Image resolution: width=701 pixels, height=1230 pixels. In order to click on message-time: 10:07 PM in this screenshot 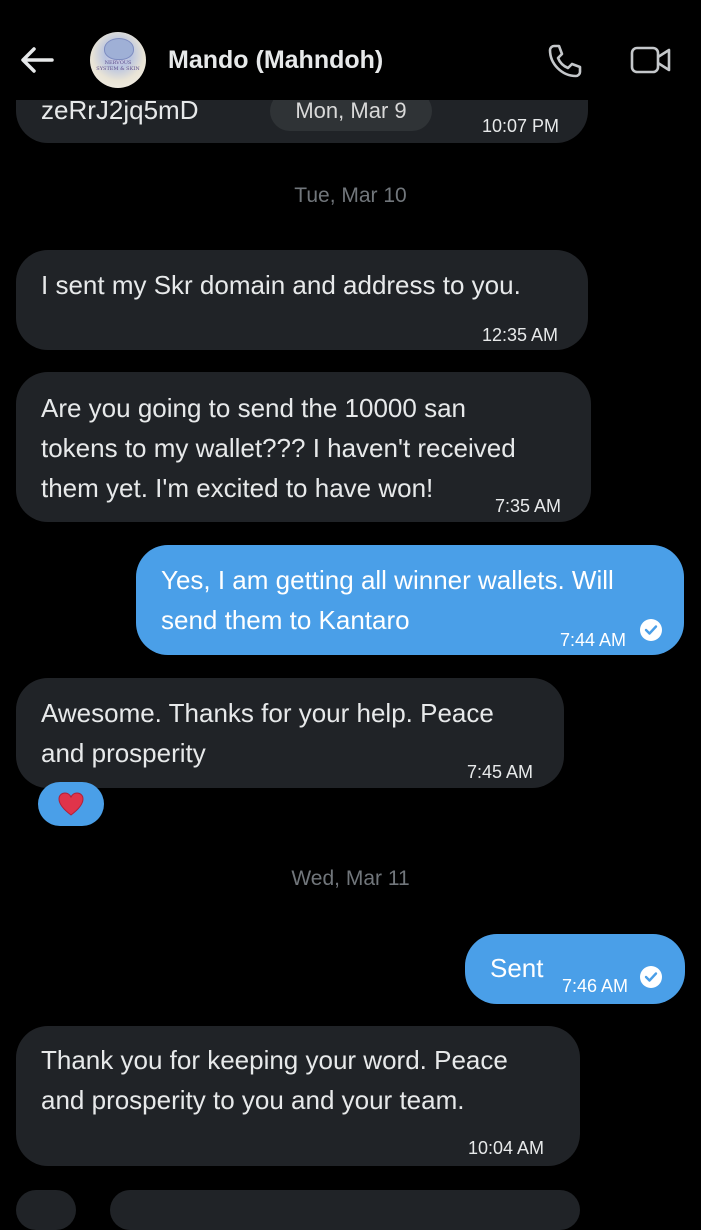, I will do `click(521, 126)`.